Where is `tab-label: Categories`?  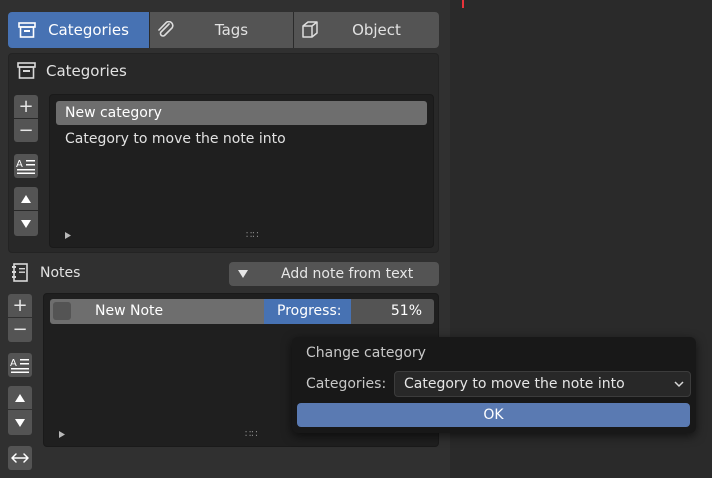
tab-label: Categories is located at coordinates (88, 30).